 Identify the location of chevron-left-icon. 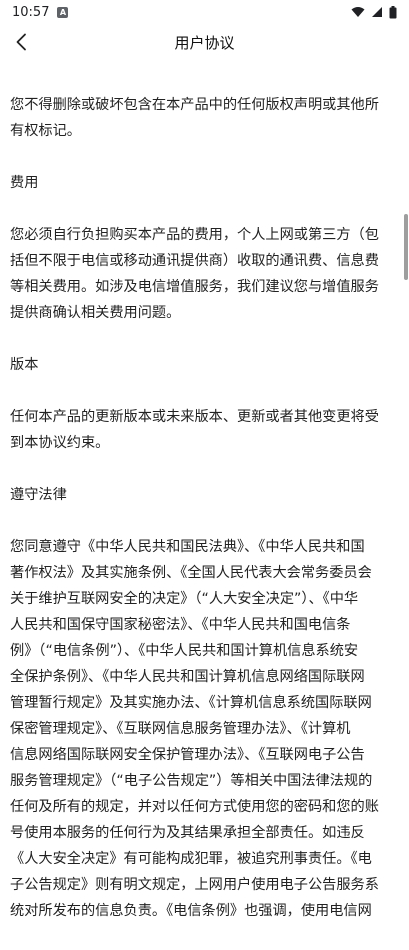
(21, 42).